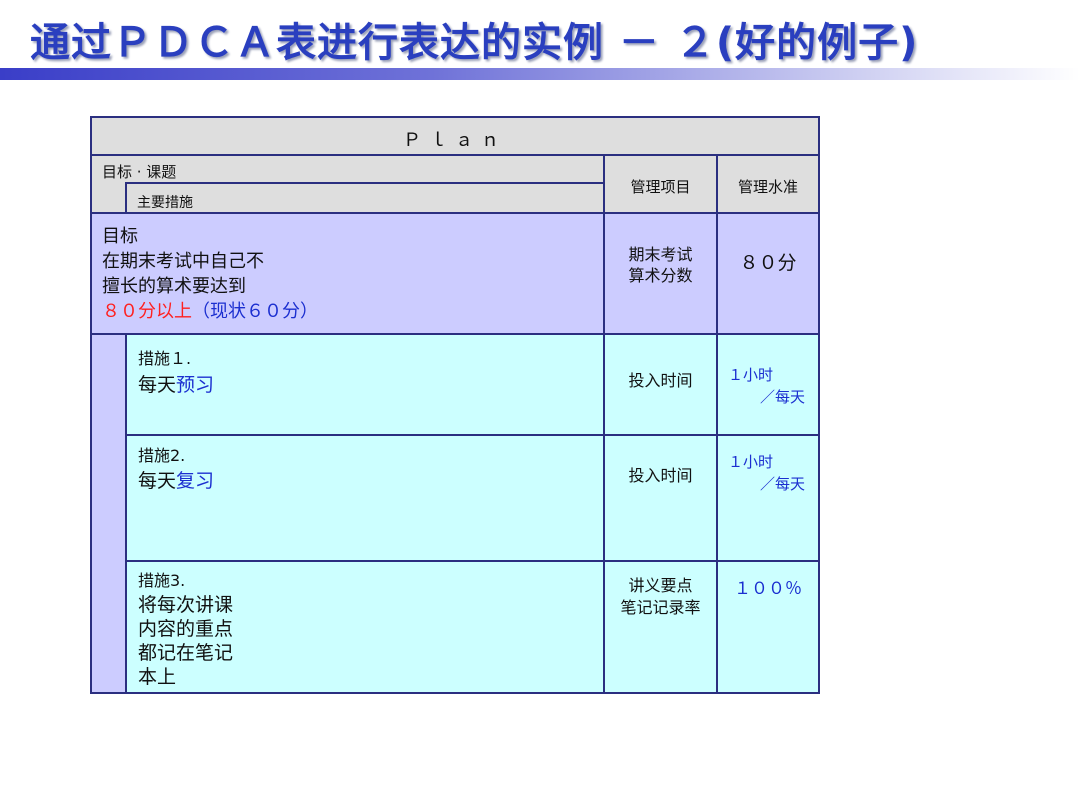 The height and width of the screenshot is (810, 1080). Describe the element at coordinates (162, 580) in the screenshot. I see `measure-3-label: 措施3.` at that location.